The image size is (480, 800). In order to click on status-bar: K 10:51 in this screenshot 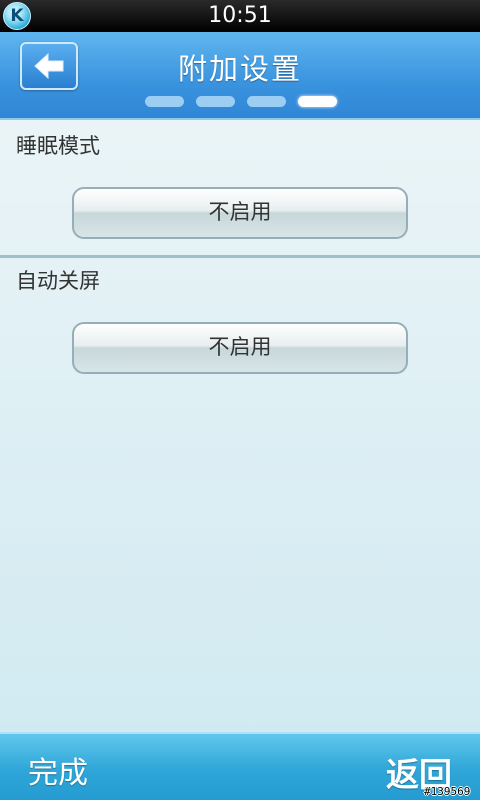, I will do `click(240, 16)`.